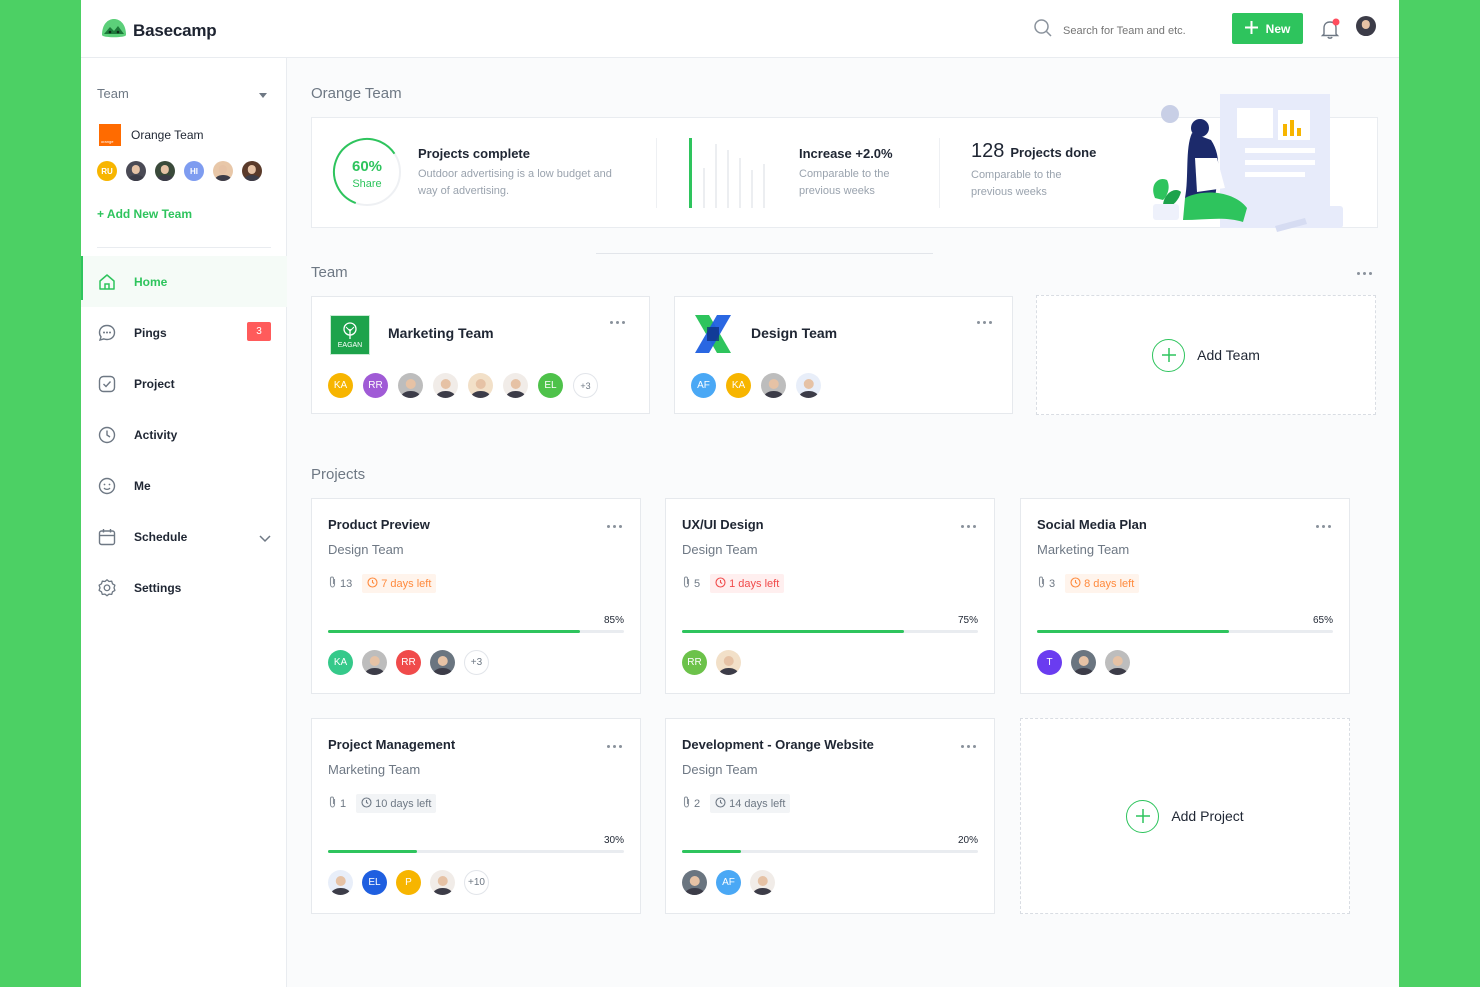 This screenshot has width=1480, height=987. What do you see at coordinates (474, 153) in the screenshot?
I see `stat-title: Projects complete` at bounding box center [474, 153].